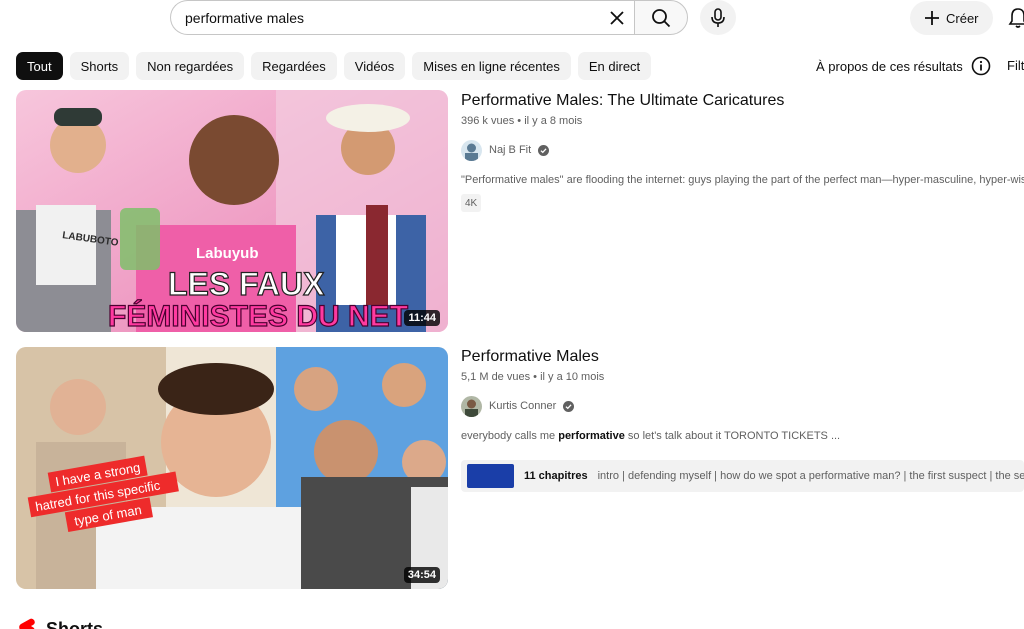 The width and height of the screenshot is (1024, 629). What do you see at coordinates (374, 66) in the screenshot?
I see `chip-videos: Vidéos` at bounding box center [374, 66].